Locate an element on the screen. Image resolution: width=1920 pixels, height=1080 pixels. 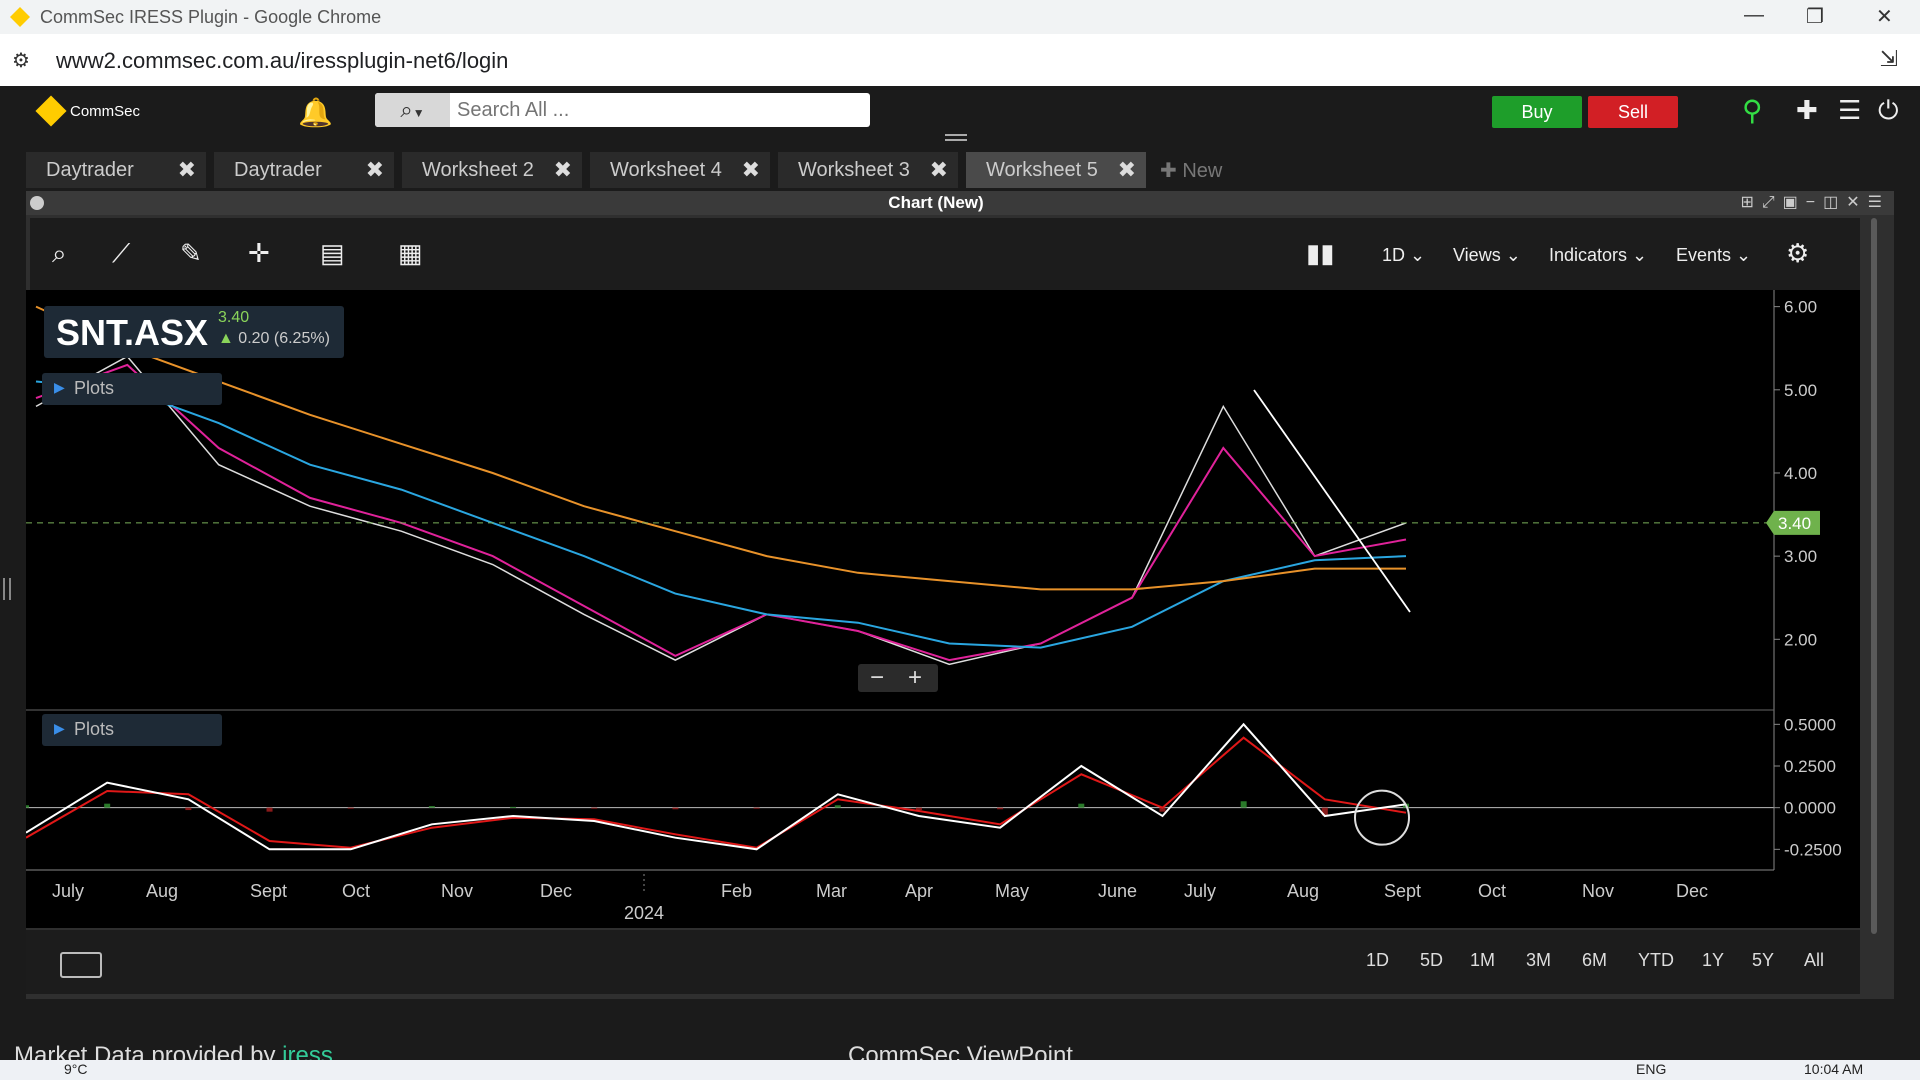
data-table-icon: ▦ is located at coordinates (410, 253).